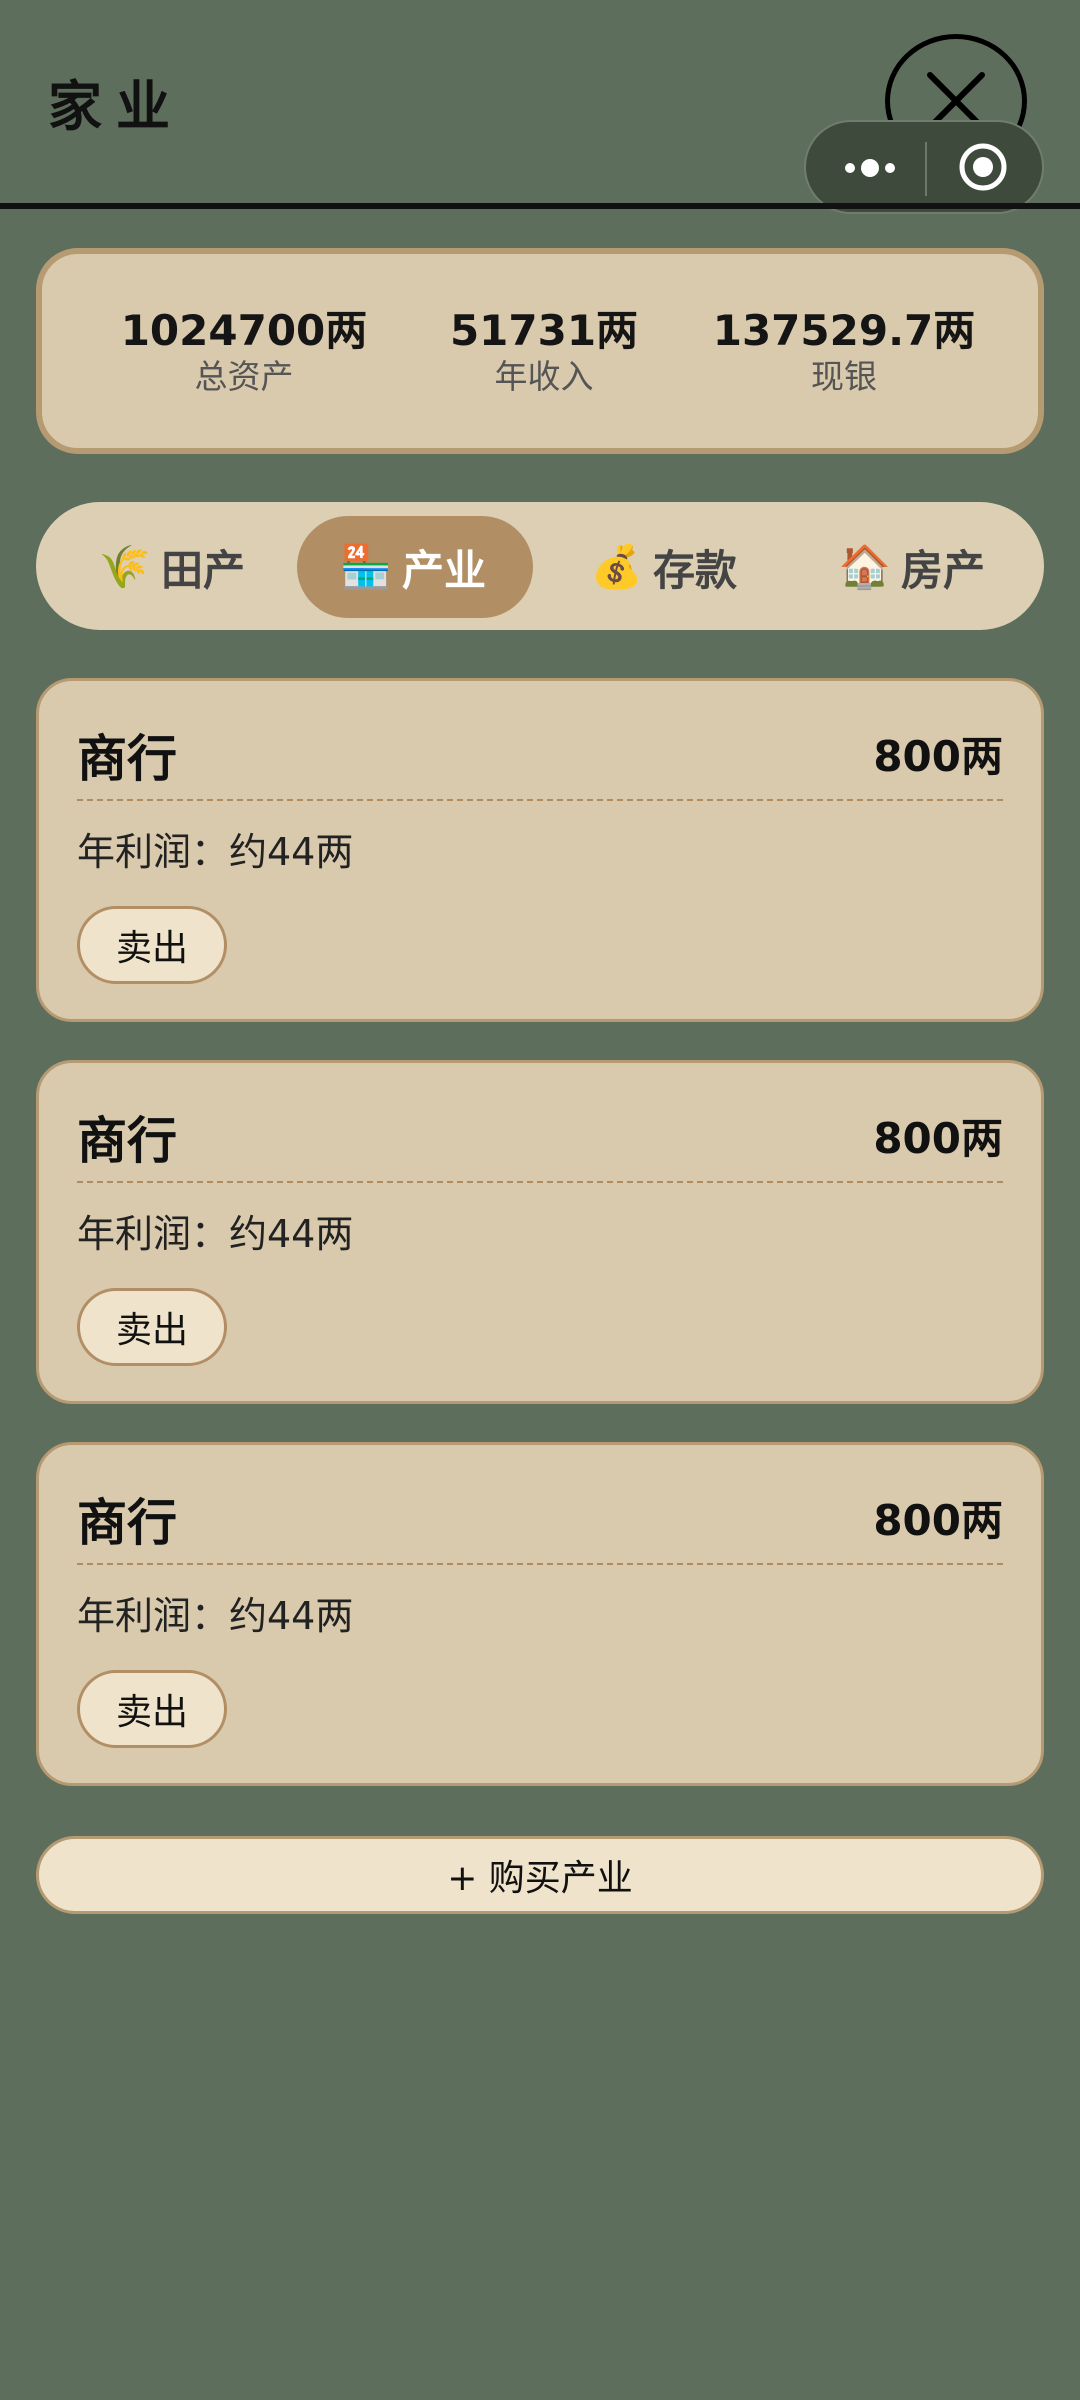 The height and width of the screenshot is (2400, 1080). Describe the element at coordinates (540, 206) in the screenshot. I see `header-divider` at that location.